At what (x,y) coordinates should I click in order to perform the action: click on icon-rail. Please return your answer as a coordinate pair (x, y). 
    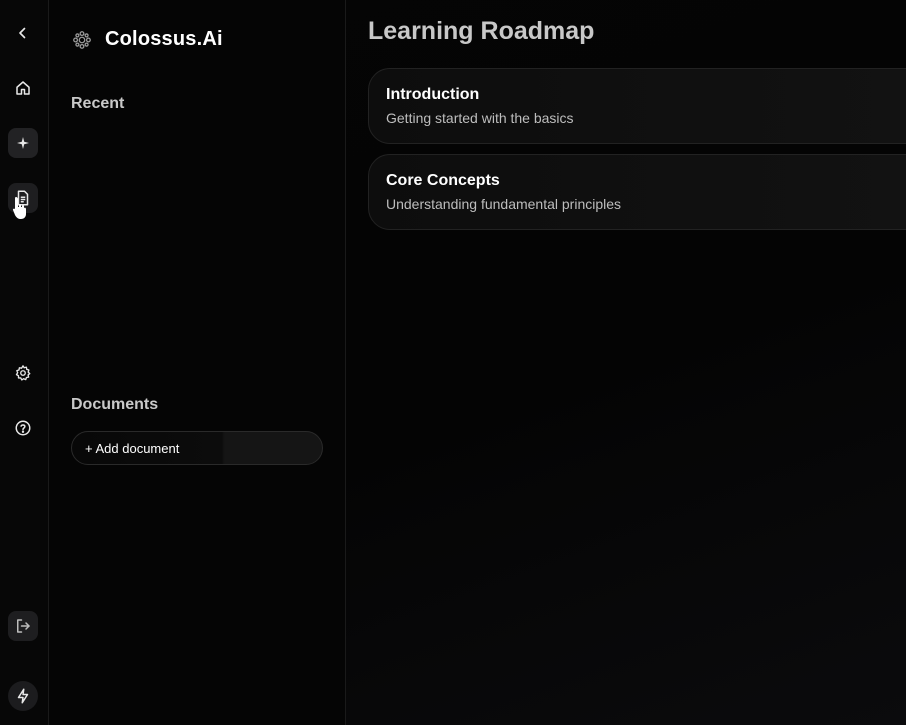
    Looking at the image, I should click on (24, 362).